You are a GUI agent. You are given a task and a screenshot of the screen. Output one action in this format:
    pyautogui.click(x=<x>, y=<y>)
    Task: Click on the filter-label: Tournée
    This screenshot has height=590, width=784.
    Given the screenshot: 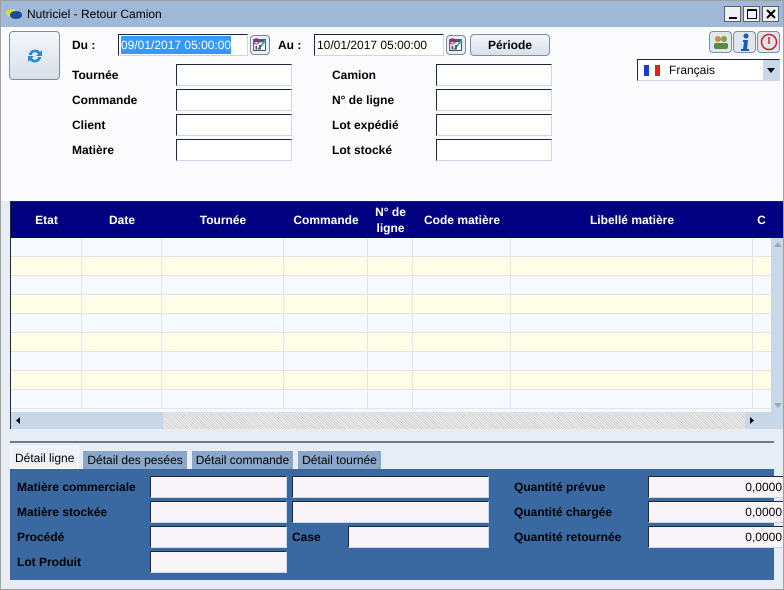 What is the action you would take?
    pyautogui.click(x=96, y=75)
    